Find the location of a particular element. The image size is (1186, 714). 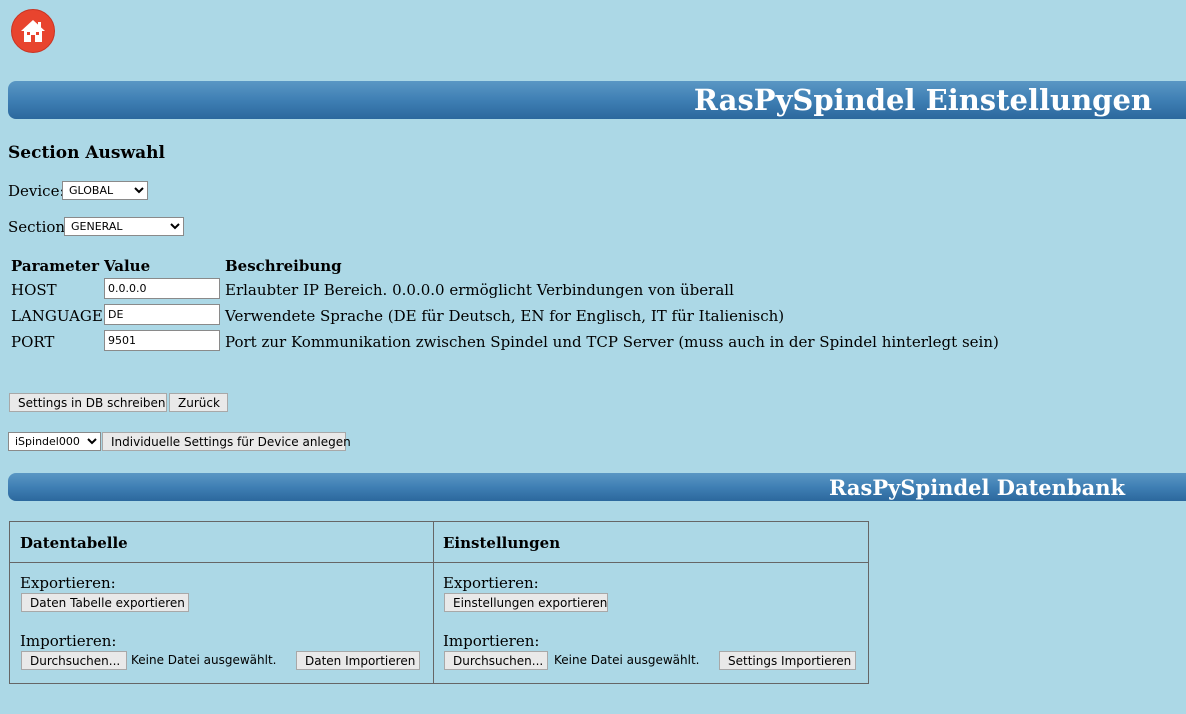

param-value-language-input is located at coordinates (162, 314).